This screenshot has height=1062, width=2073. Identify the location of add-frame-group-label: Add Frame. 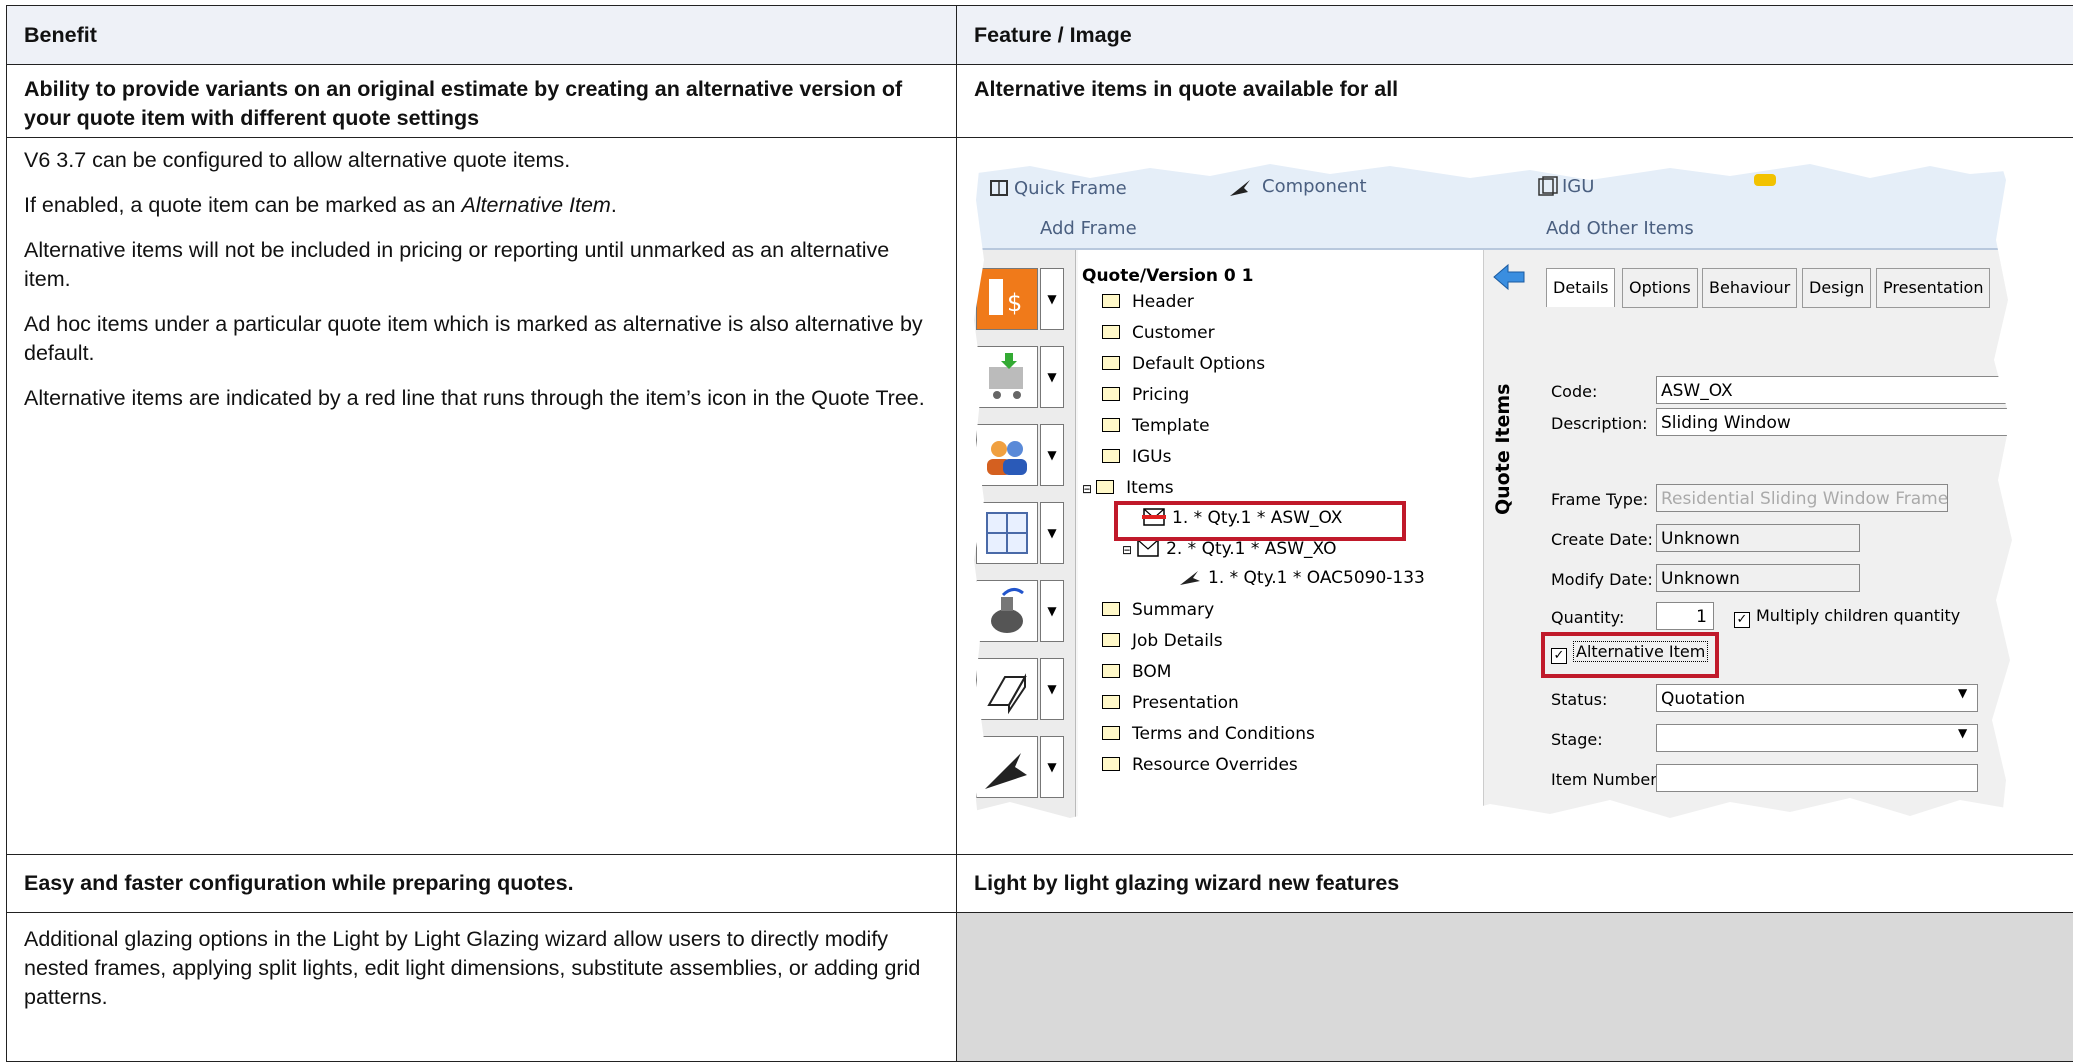
(1088, 228).